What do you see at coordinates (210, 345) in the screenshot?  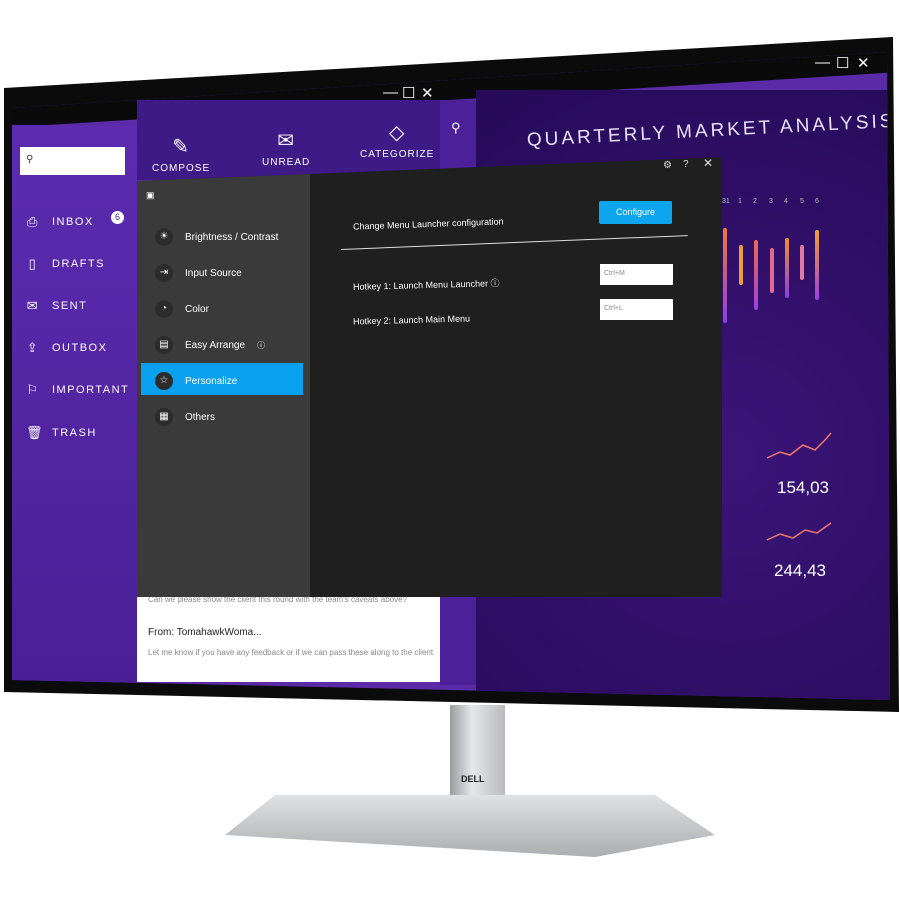 I see `menu-item-easy-arrange: ▤ Easy Arrange ⓘ` at bounding box center [210, 345].